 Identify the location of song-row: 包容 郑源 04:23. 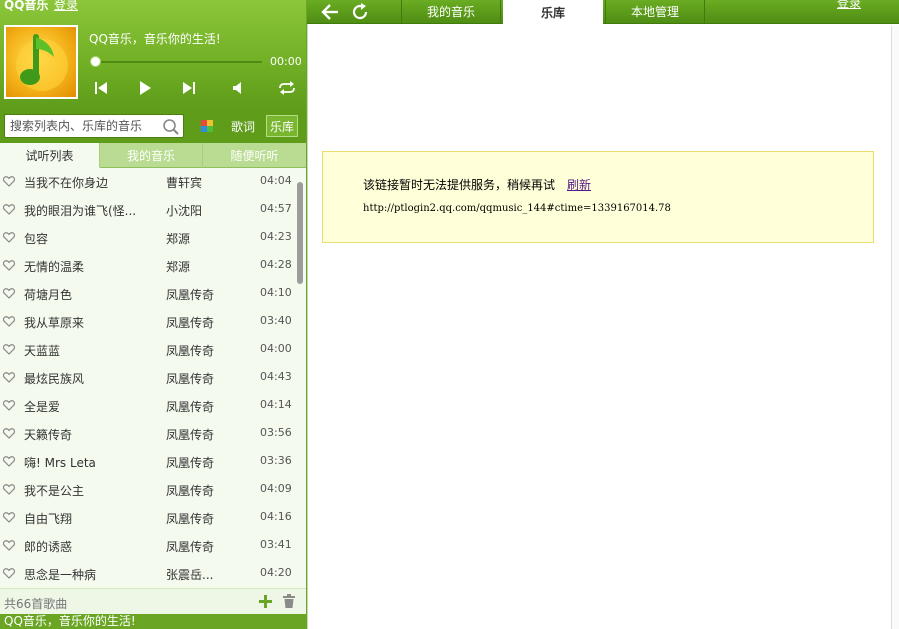
(148, 238).